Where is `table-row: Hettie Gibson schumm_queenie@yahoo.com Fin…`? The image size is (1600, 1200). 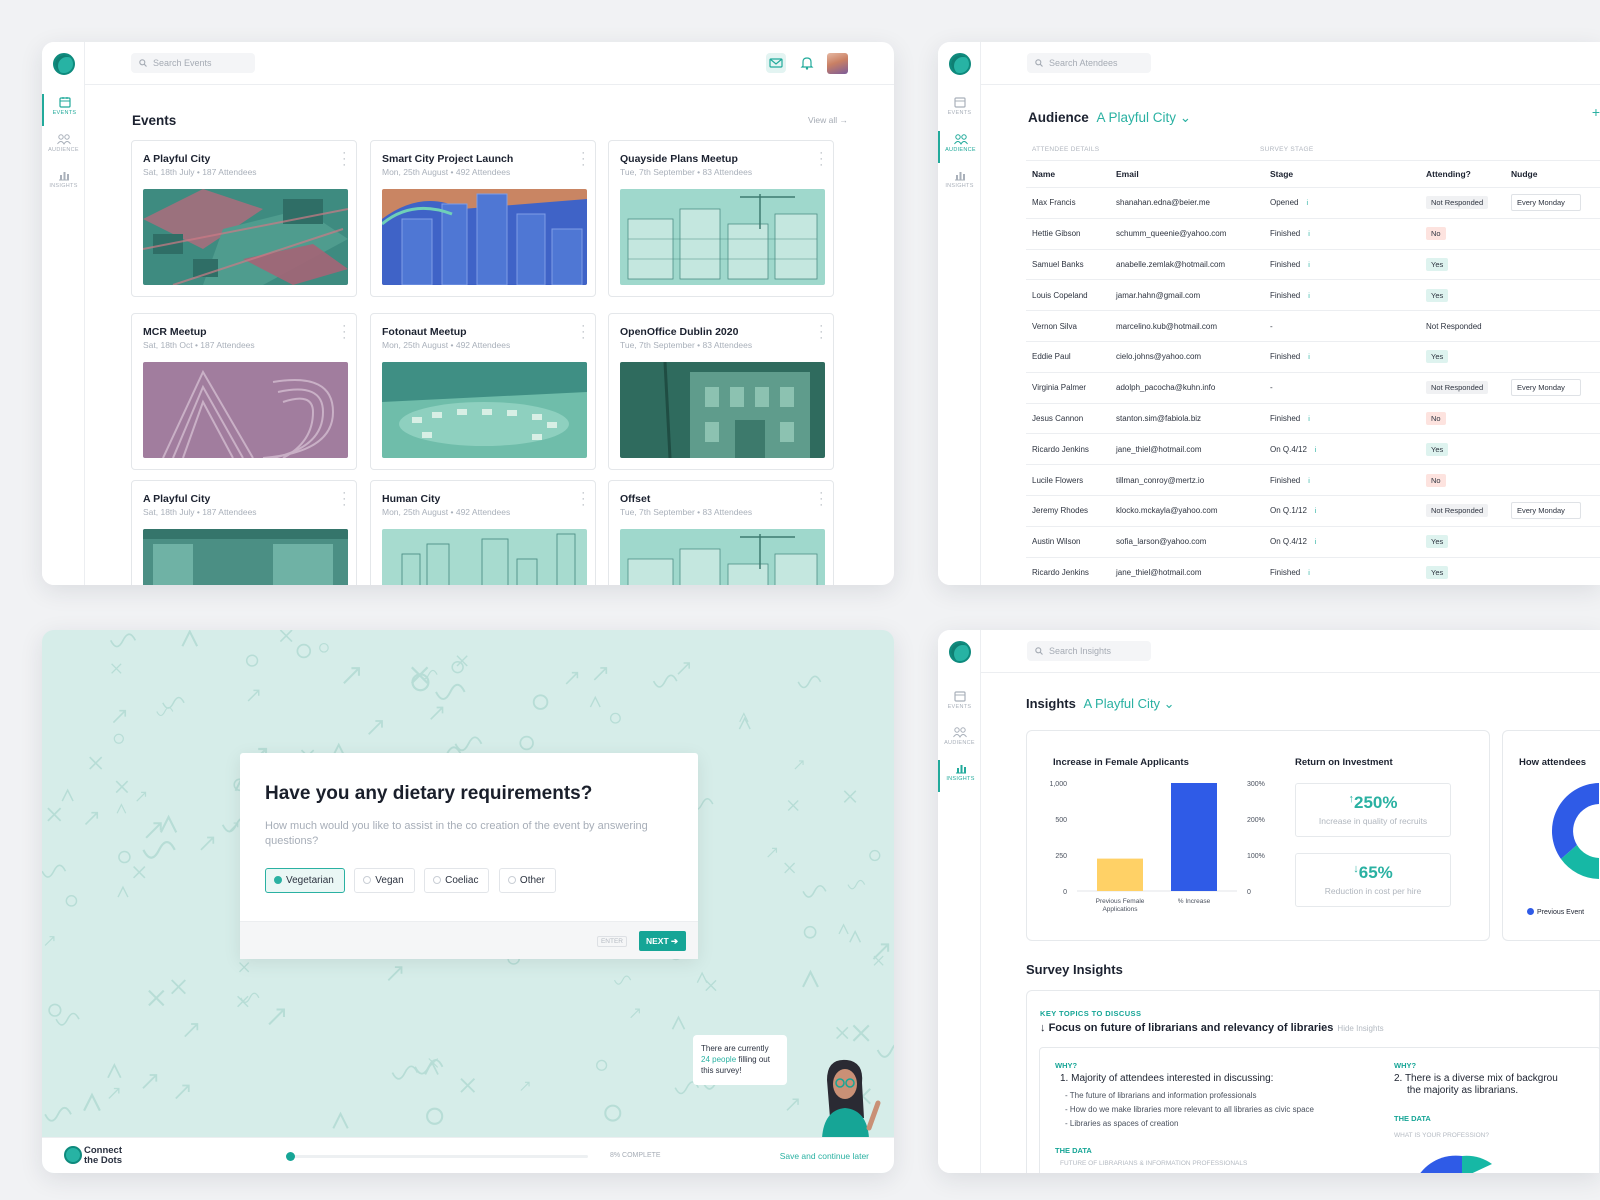
table-row: Hettie Gibson schumm_queenie@yahoo.com Fin… is located at coordinates (1313, 234).